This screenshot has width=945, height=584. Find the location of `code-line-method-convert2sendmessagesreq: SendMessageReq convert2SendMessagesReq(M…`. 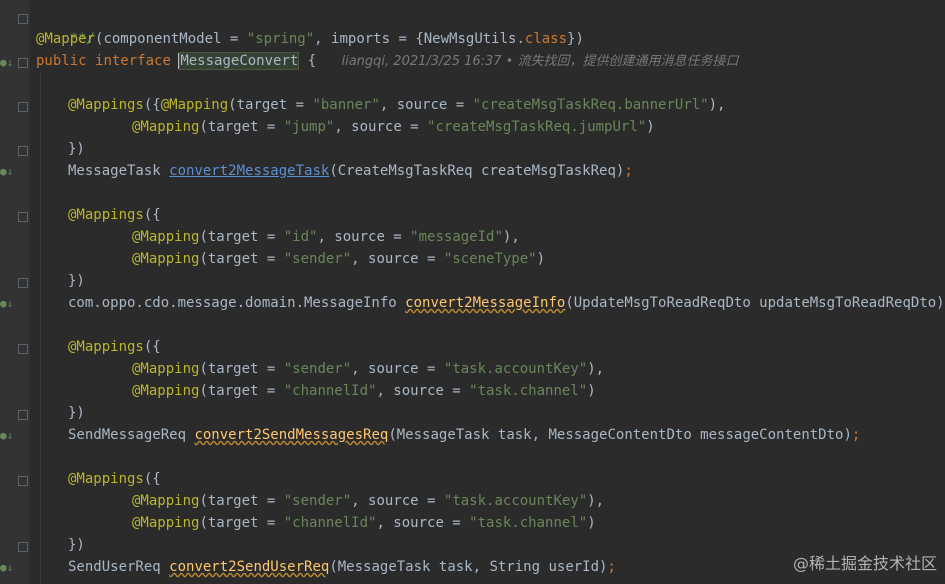

code-line-method-convert2sendmessagesreq: SendMessageReq convert2SendMessagesReq(M… is located at coordinates (464, 435).